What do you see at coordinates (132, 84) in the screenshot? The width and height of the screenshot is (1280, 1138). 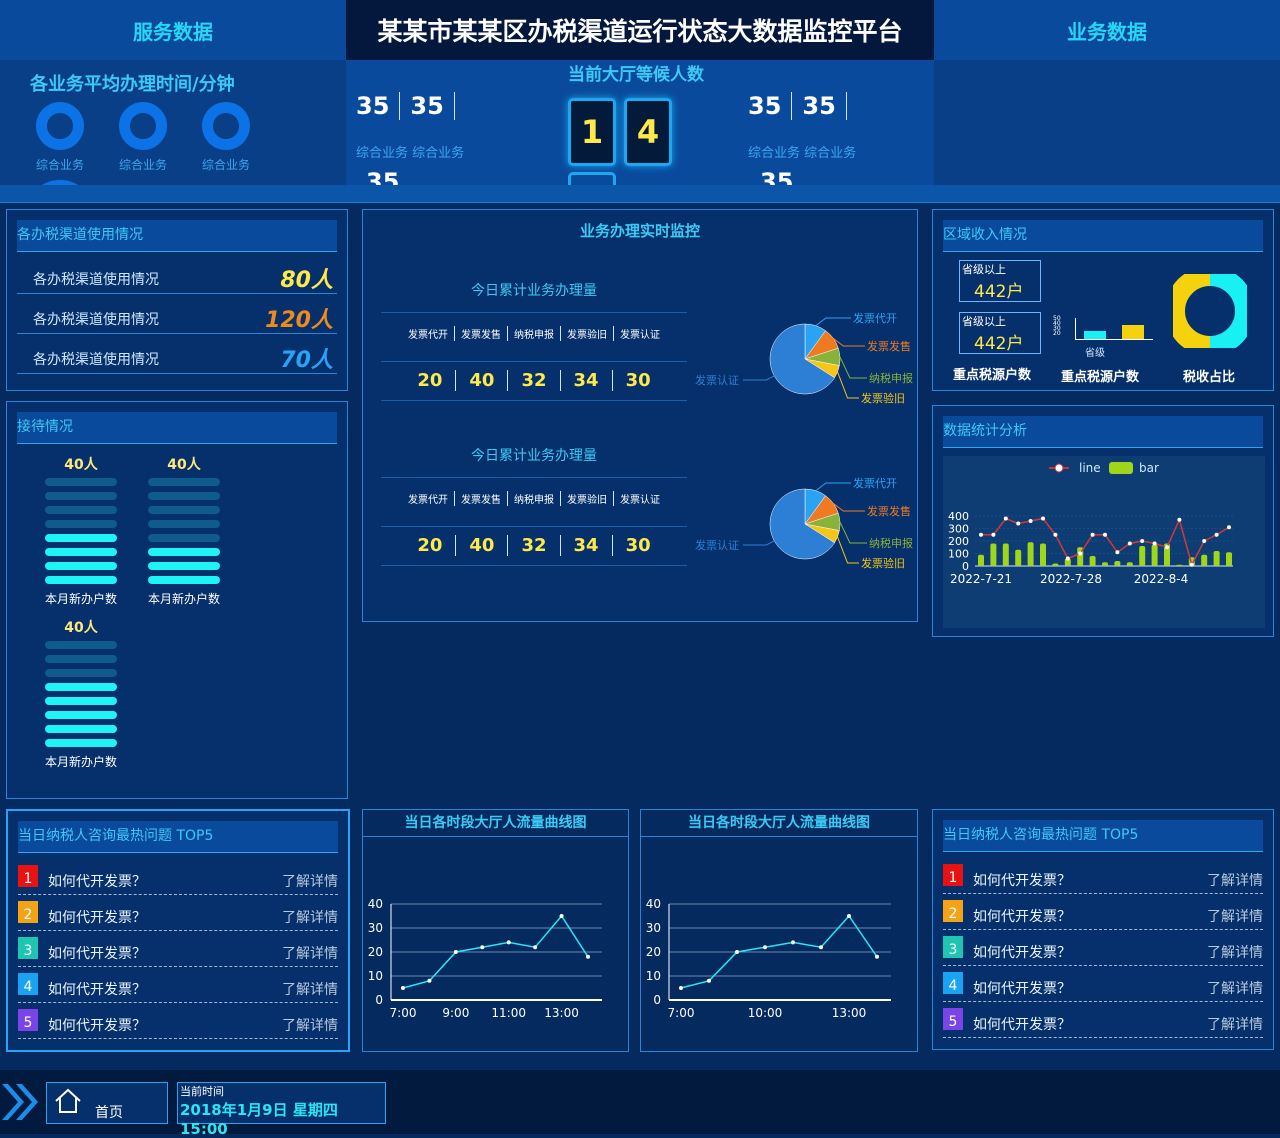 I see `avg-time-title: 各业务平均办理时间/分钟` at bounding box center [132, 84].